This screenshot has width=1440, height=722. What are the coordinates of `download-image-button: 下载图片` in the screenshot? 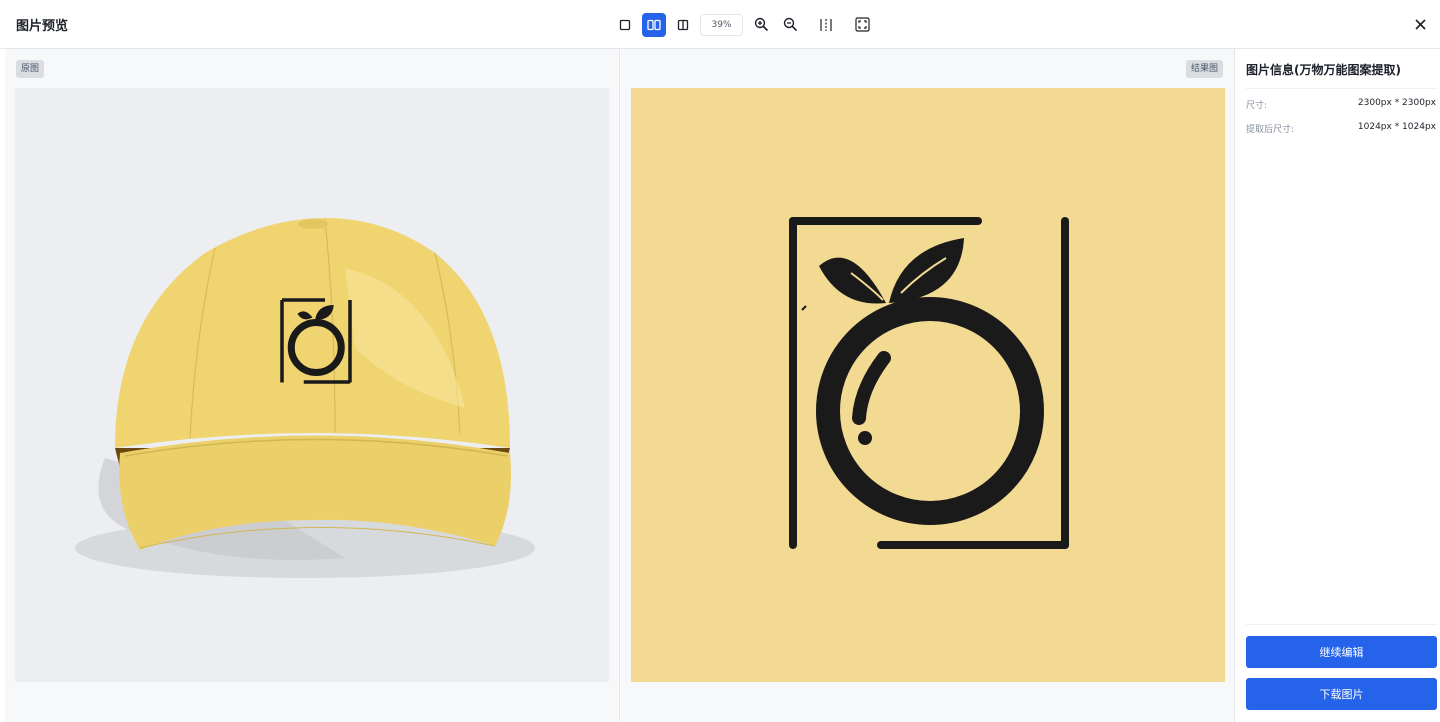 It's located at (1341, 694).